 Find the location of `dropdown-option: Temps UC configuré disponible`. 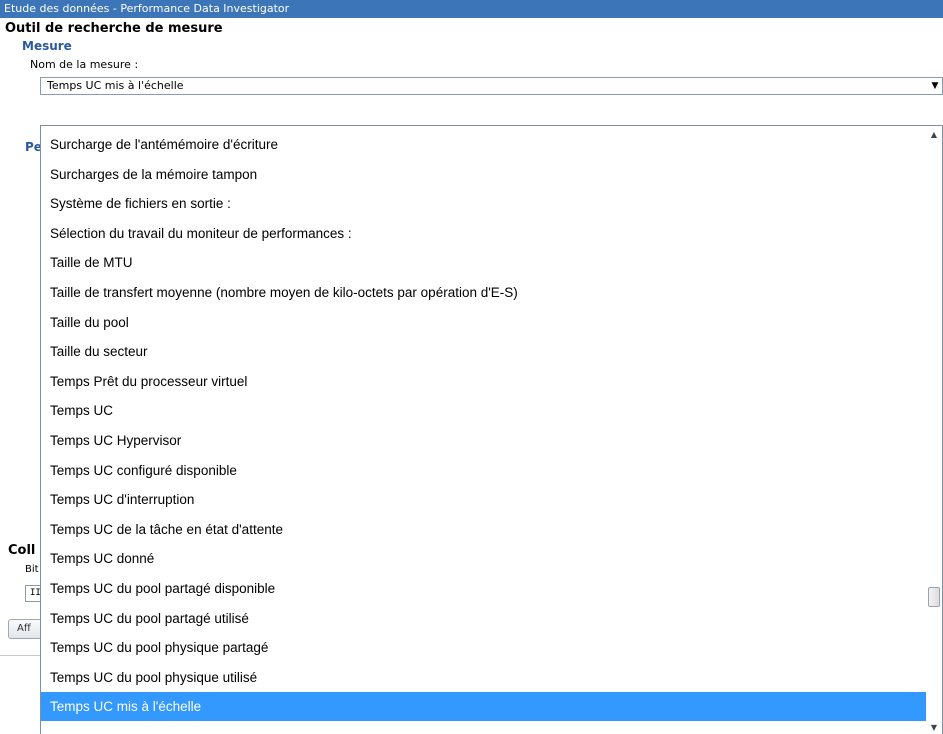

dropdown-option: Temps UC configuré disponible is located at coordinates (483, 470).